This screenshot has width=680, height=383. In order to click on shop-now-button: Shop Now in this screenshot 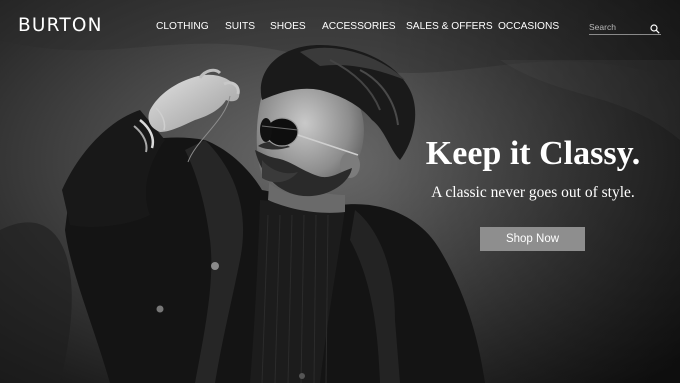, I will do `click(532, 239)`.